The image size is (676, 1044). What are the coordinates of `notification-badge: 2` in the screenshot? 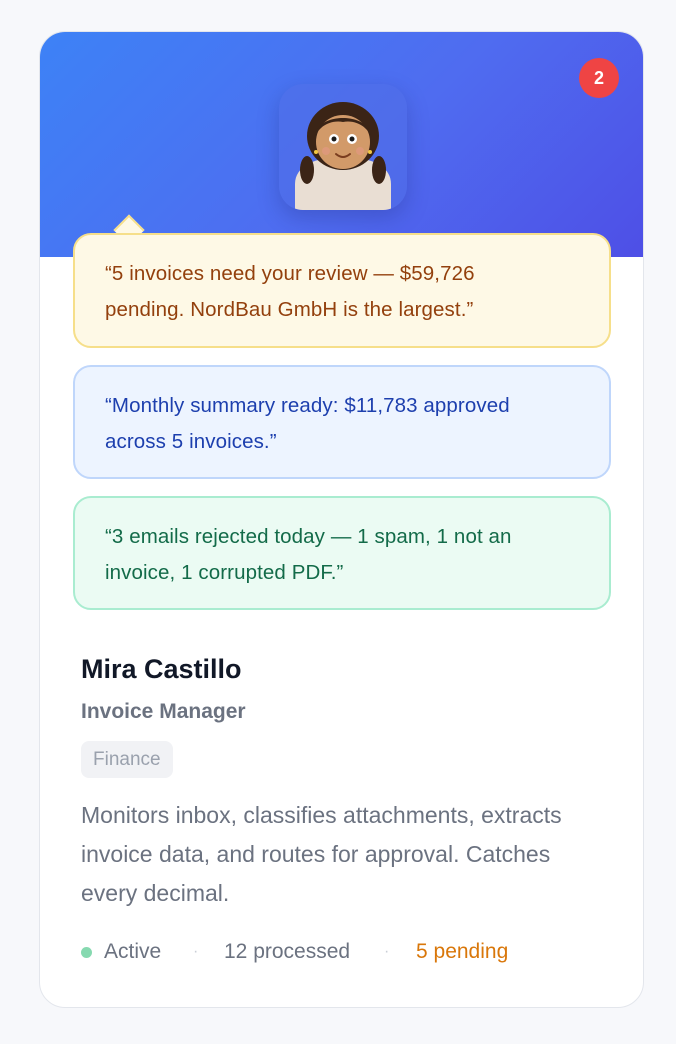 It's located at (599, 78).